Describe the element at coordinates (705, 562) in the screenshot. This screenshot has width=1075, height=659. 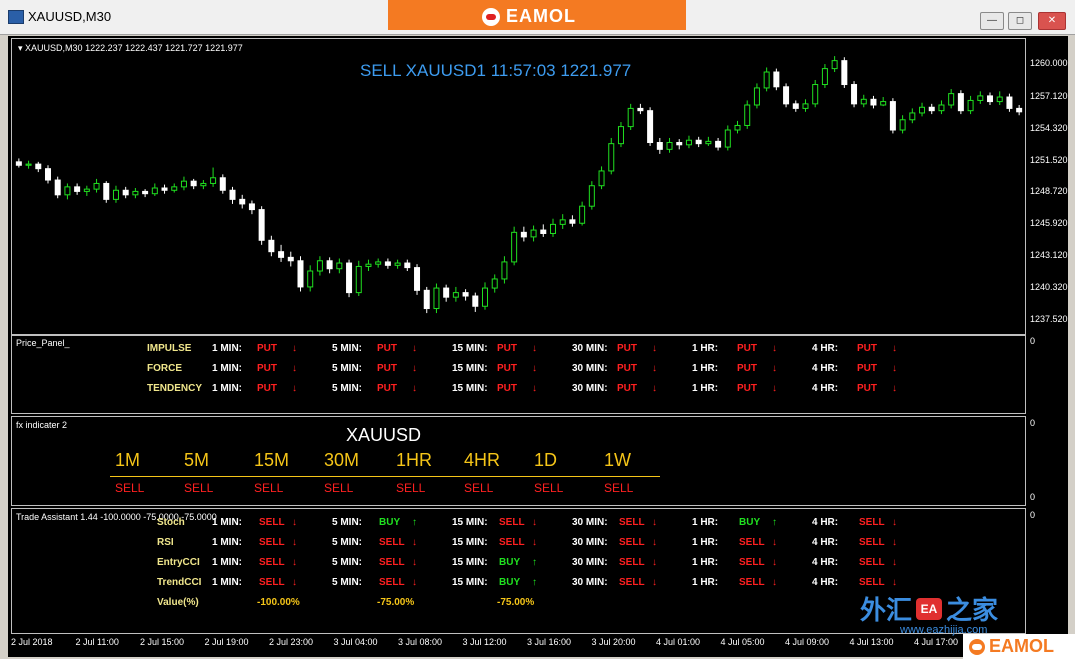
I see `timeframe-label: 1 HR:` at that location.